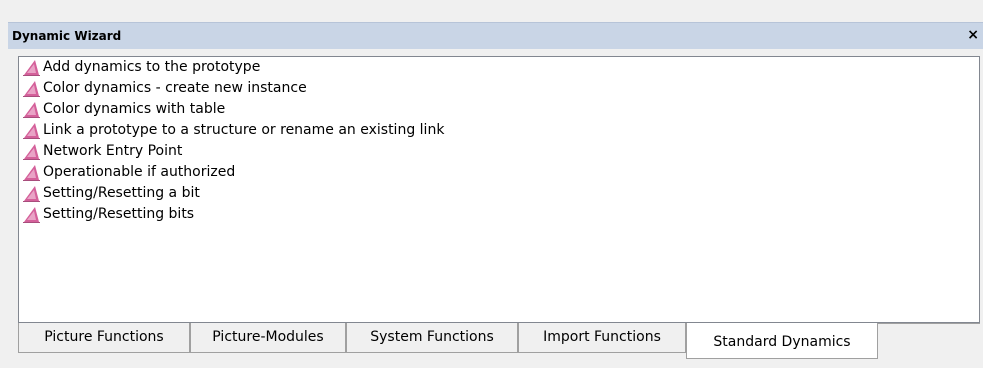 This screenshot has height=368, width=983. What do you see at coordinates (134, 109) in the screenshot?
I see `list-item-label: Color dynamics with table` at bounding box center [134, 109].